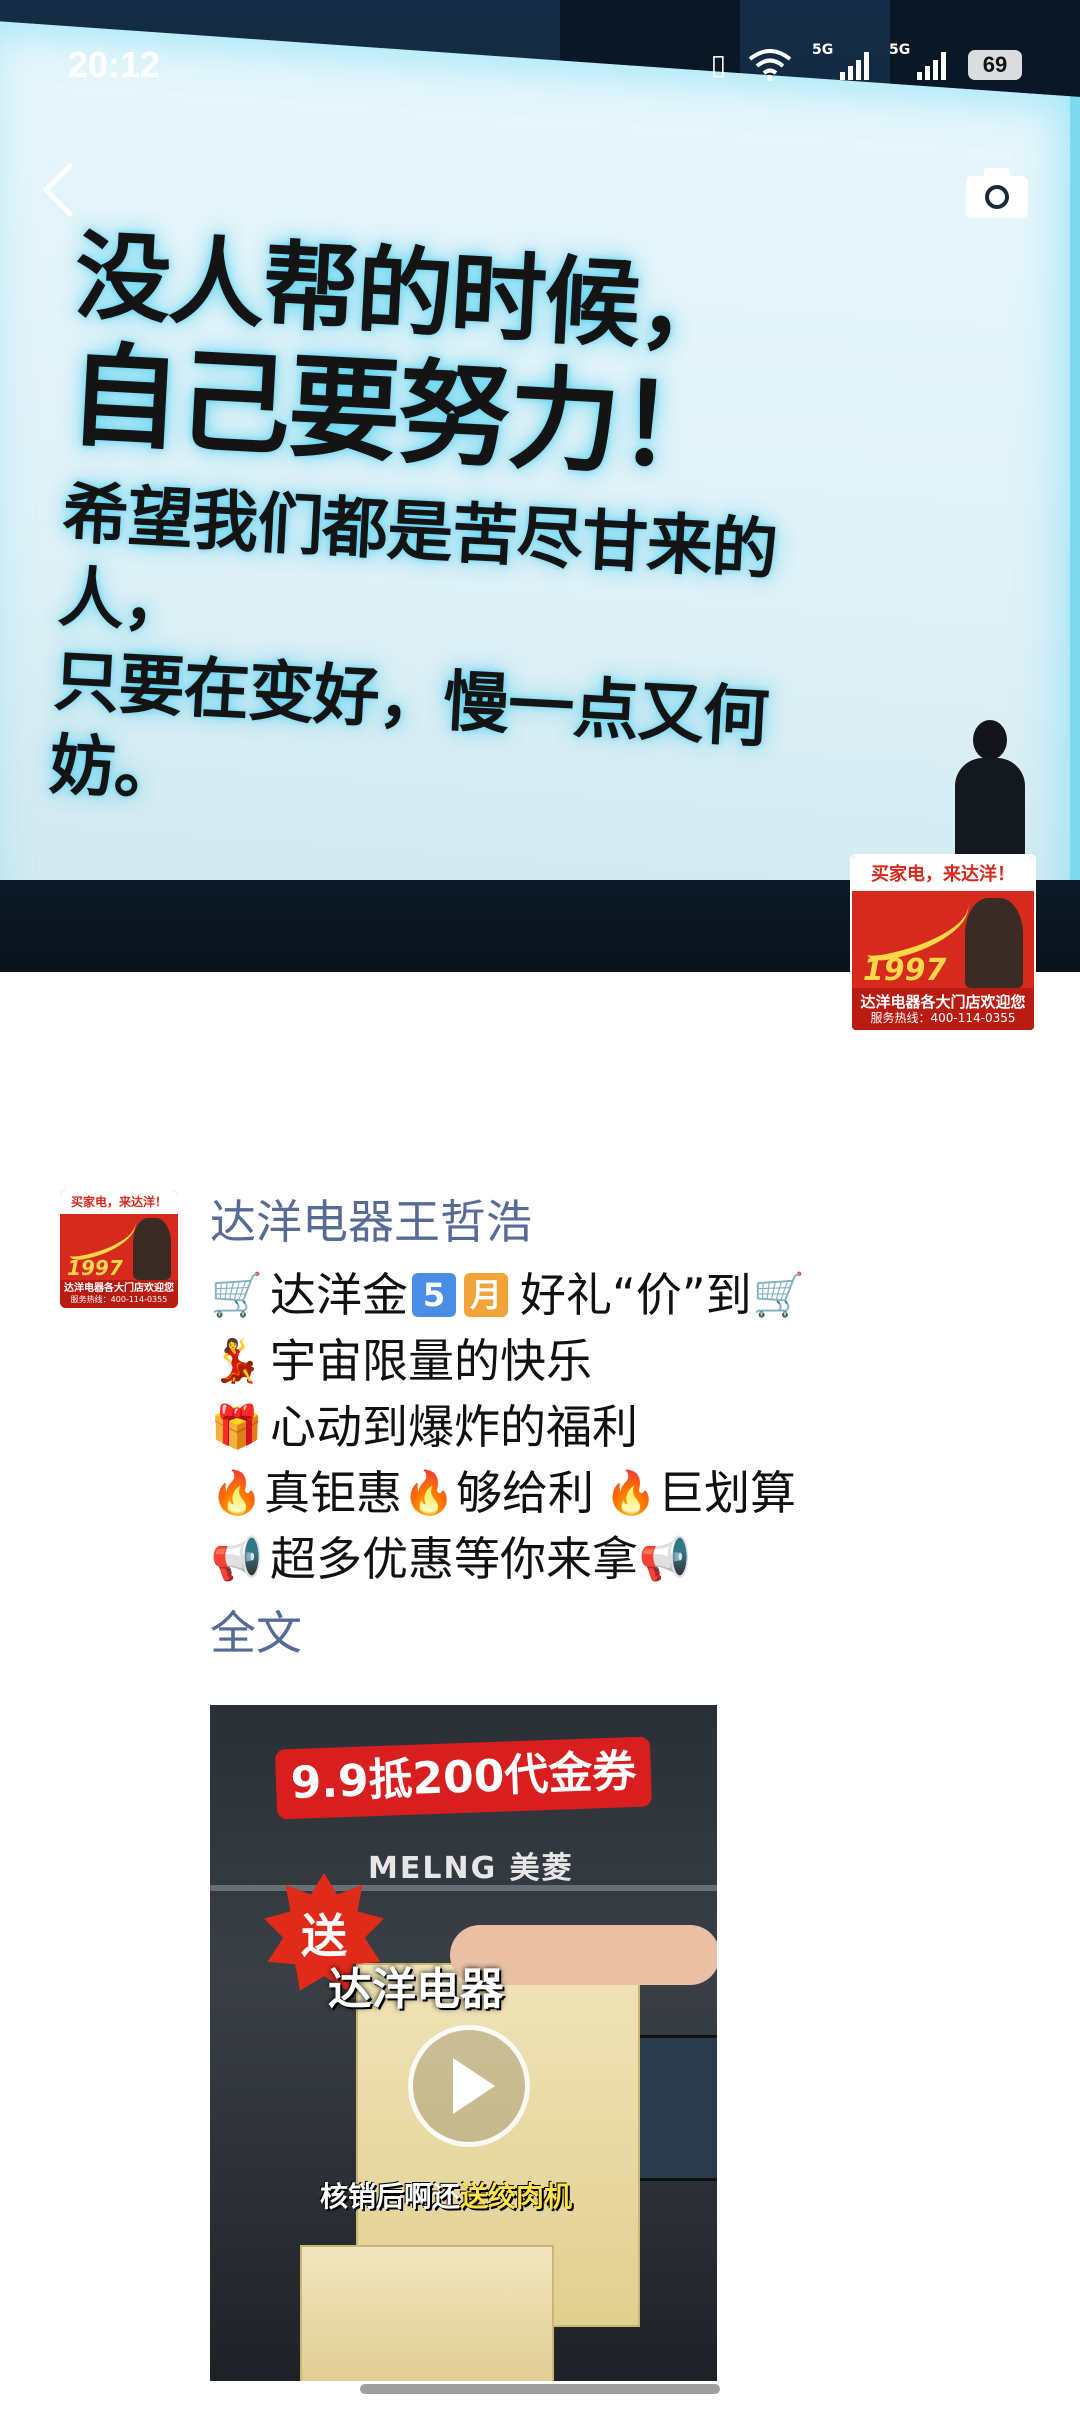  What do you see at coordinates (943, 873) in the screenshot?
I see `logo-slogan: 买家电，来达洋！` at bounding box center [943, 873].